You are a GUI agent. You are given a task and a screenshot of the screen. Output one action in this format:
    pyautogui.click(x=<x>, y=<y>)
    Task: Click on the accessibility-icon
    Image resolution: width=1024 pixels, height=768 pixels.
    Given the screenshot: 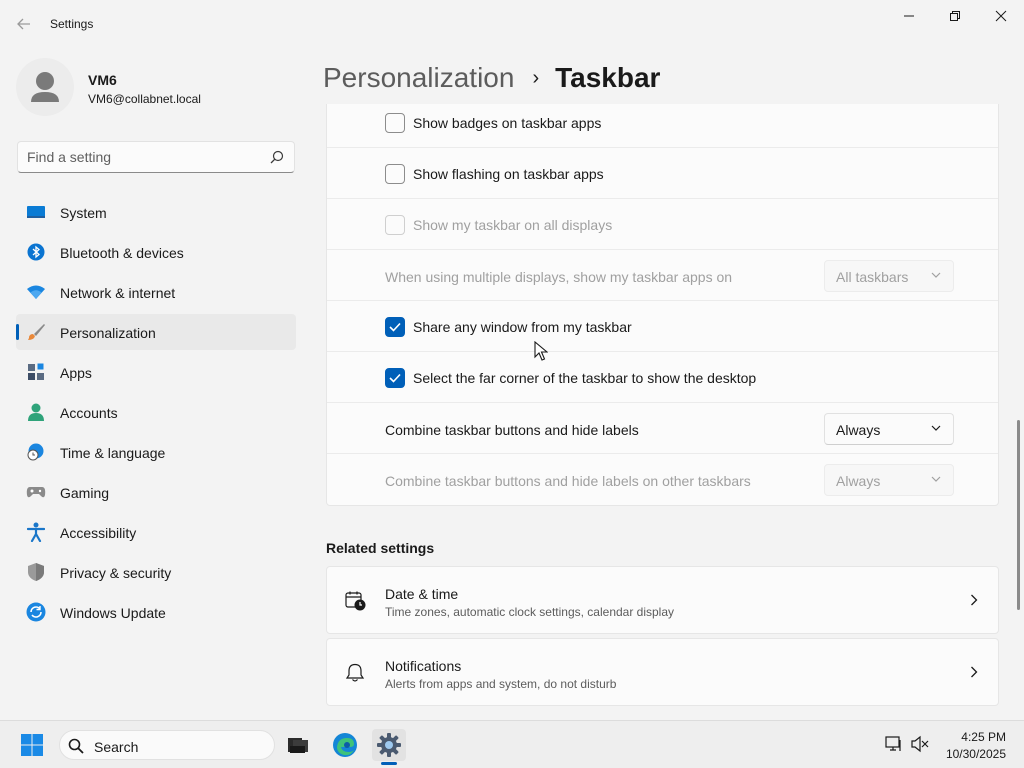 What is the action you would take?
    pyautogui.click(x=36, y=532)
    